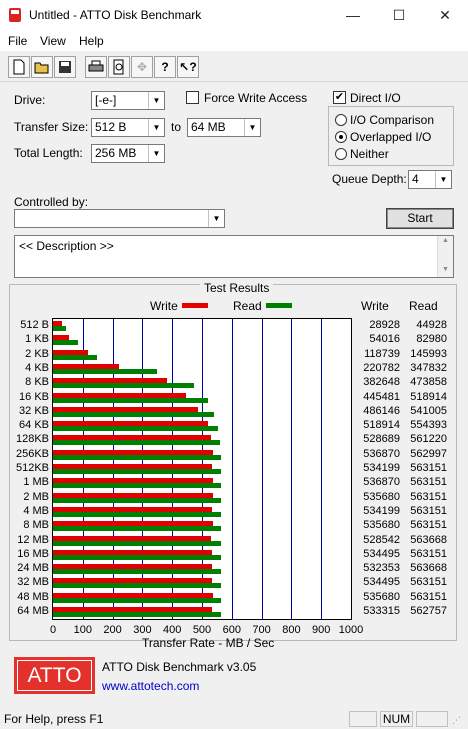  I want to click on direct-io-label: Direct I/O, so click(375, 98).